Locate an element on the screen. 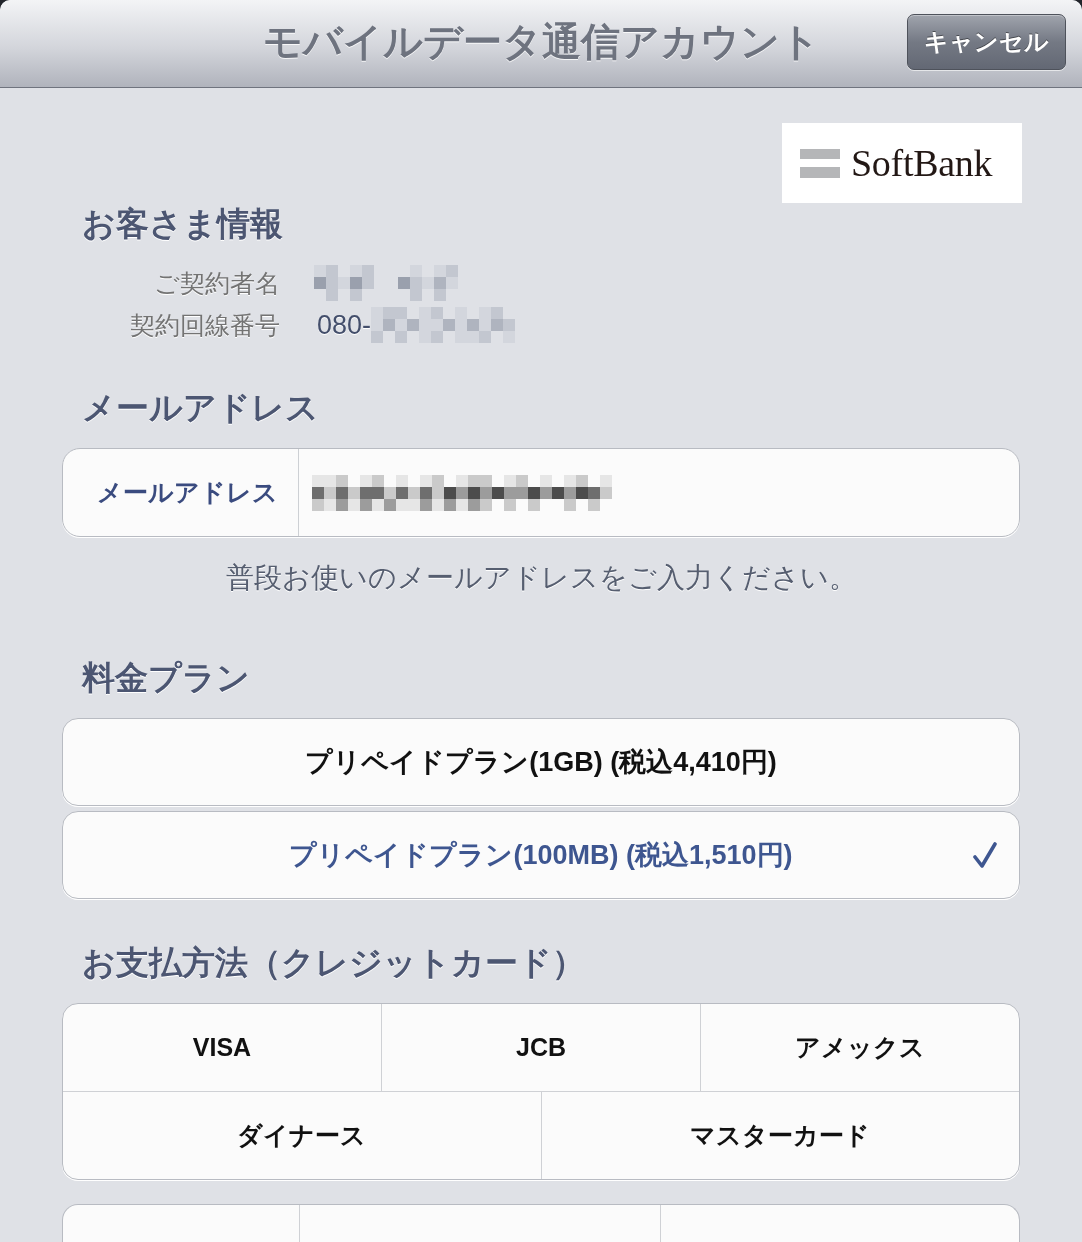 The height and width of the screenshot is (1242, 1082). hint-text: 普段お使いのメールアドレスをご入力ください。 is located at coordinates (541, 578).